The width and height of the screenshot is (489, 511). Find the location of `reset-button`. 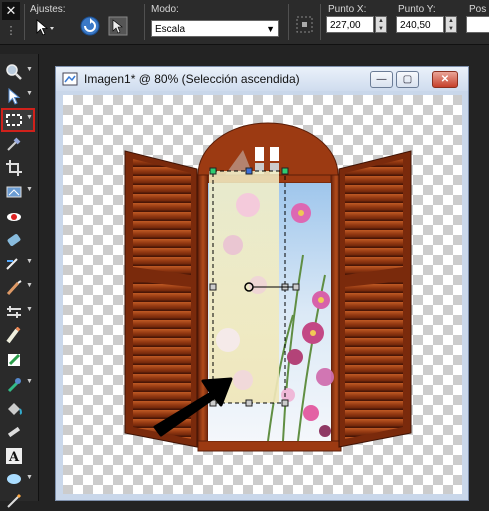

reset-button is located at coordinates (90, 25).